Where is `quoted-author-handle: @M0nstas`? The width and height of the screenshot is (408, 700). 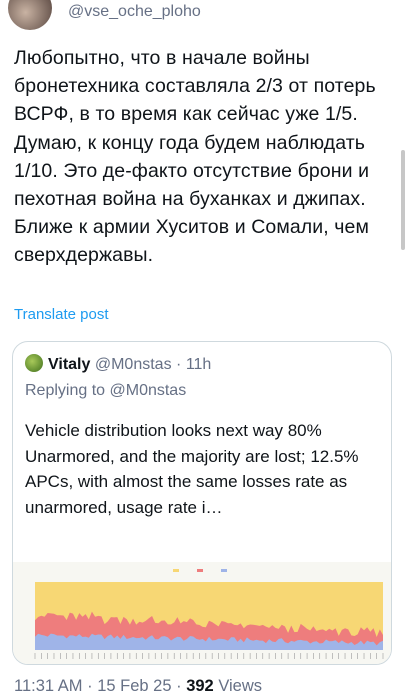 quoted-author-handle: @M0nstas is located at coordinates (133, 364).